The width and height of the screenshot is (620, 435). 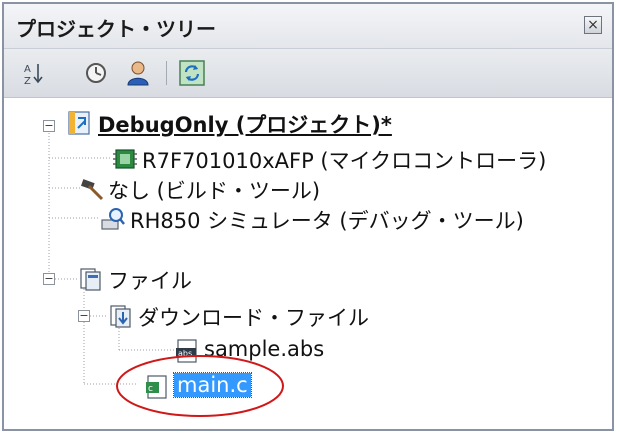 What do you see at coordinates (327, 221) in the screenshot?
I see `debug-tool-label: RH850 シミュレータ (デバッグ・ツール)` at bounding box center [327, 221].